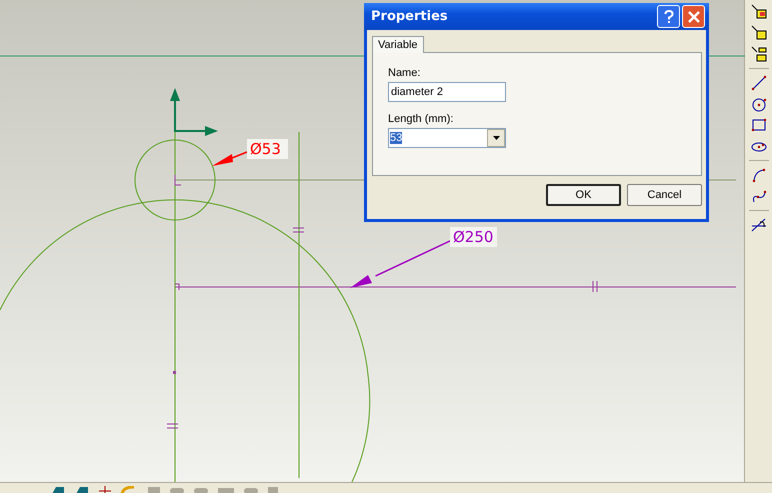  I want to click on help-icon, so click(668, 16).